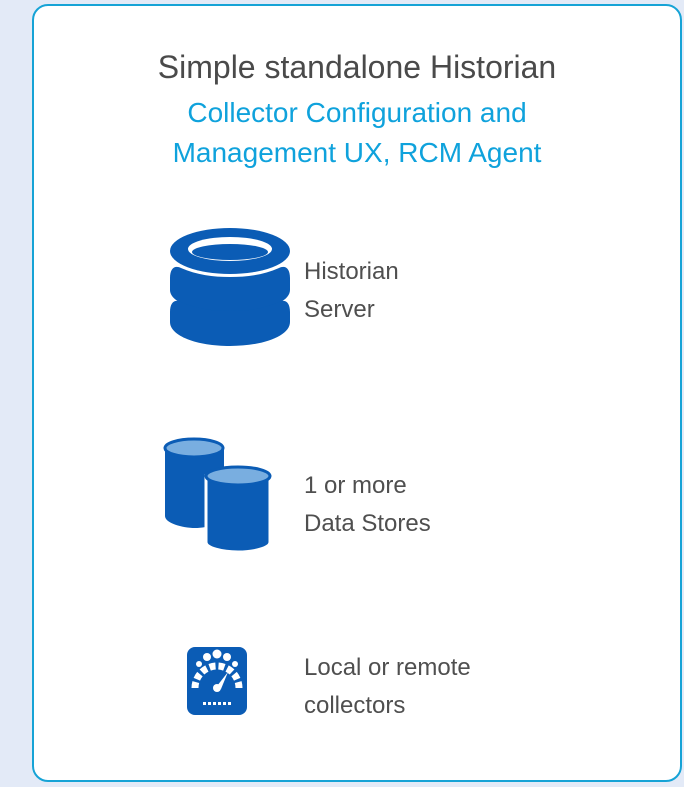 The image size is (684, 787). What do you see at coordinates (367, 523) in the screenshot?
I see `data-stores-label-2: Data Stores` at bounding box center [367, 523].